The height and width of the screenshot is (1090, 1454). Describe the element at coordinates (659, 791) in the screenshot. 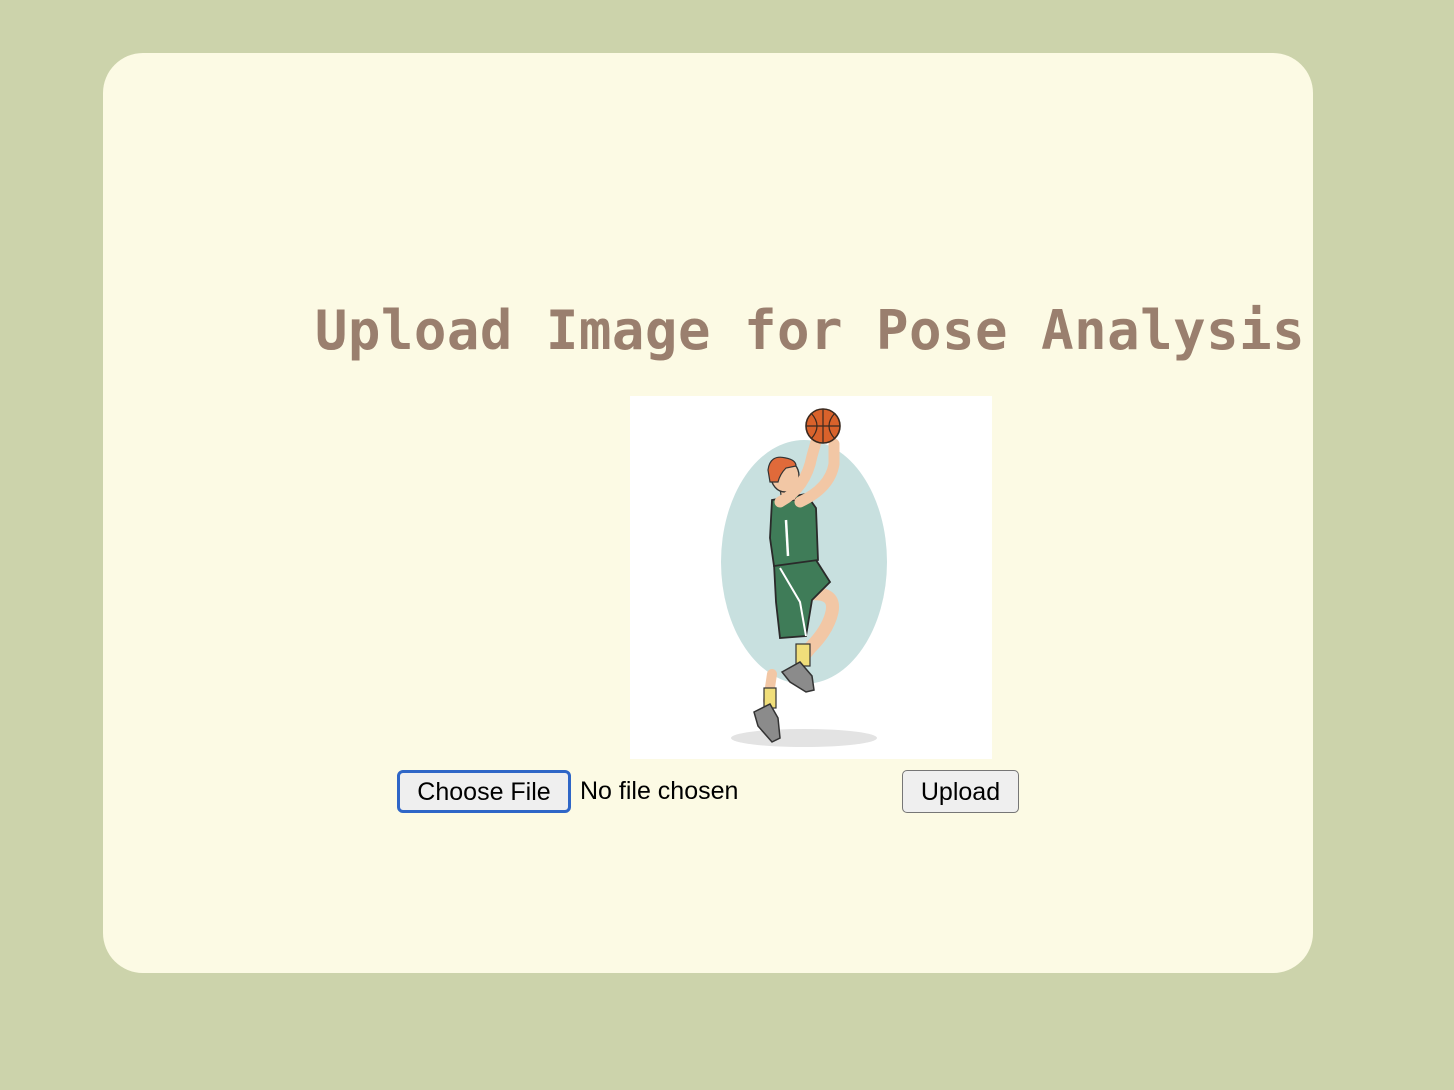

I see `file-status-text: No file chosen` at that location.